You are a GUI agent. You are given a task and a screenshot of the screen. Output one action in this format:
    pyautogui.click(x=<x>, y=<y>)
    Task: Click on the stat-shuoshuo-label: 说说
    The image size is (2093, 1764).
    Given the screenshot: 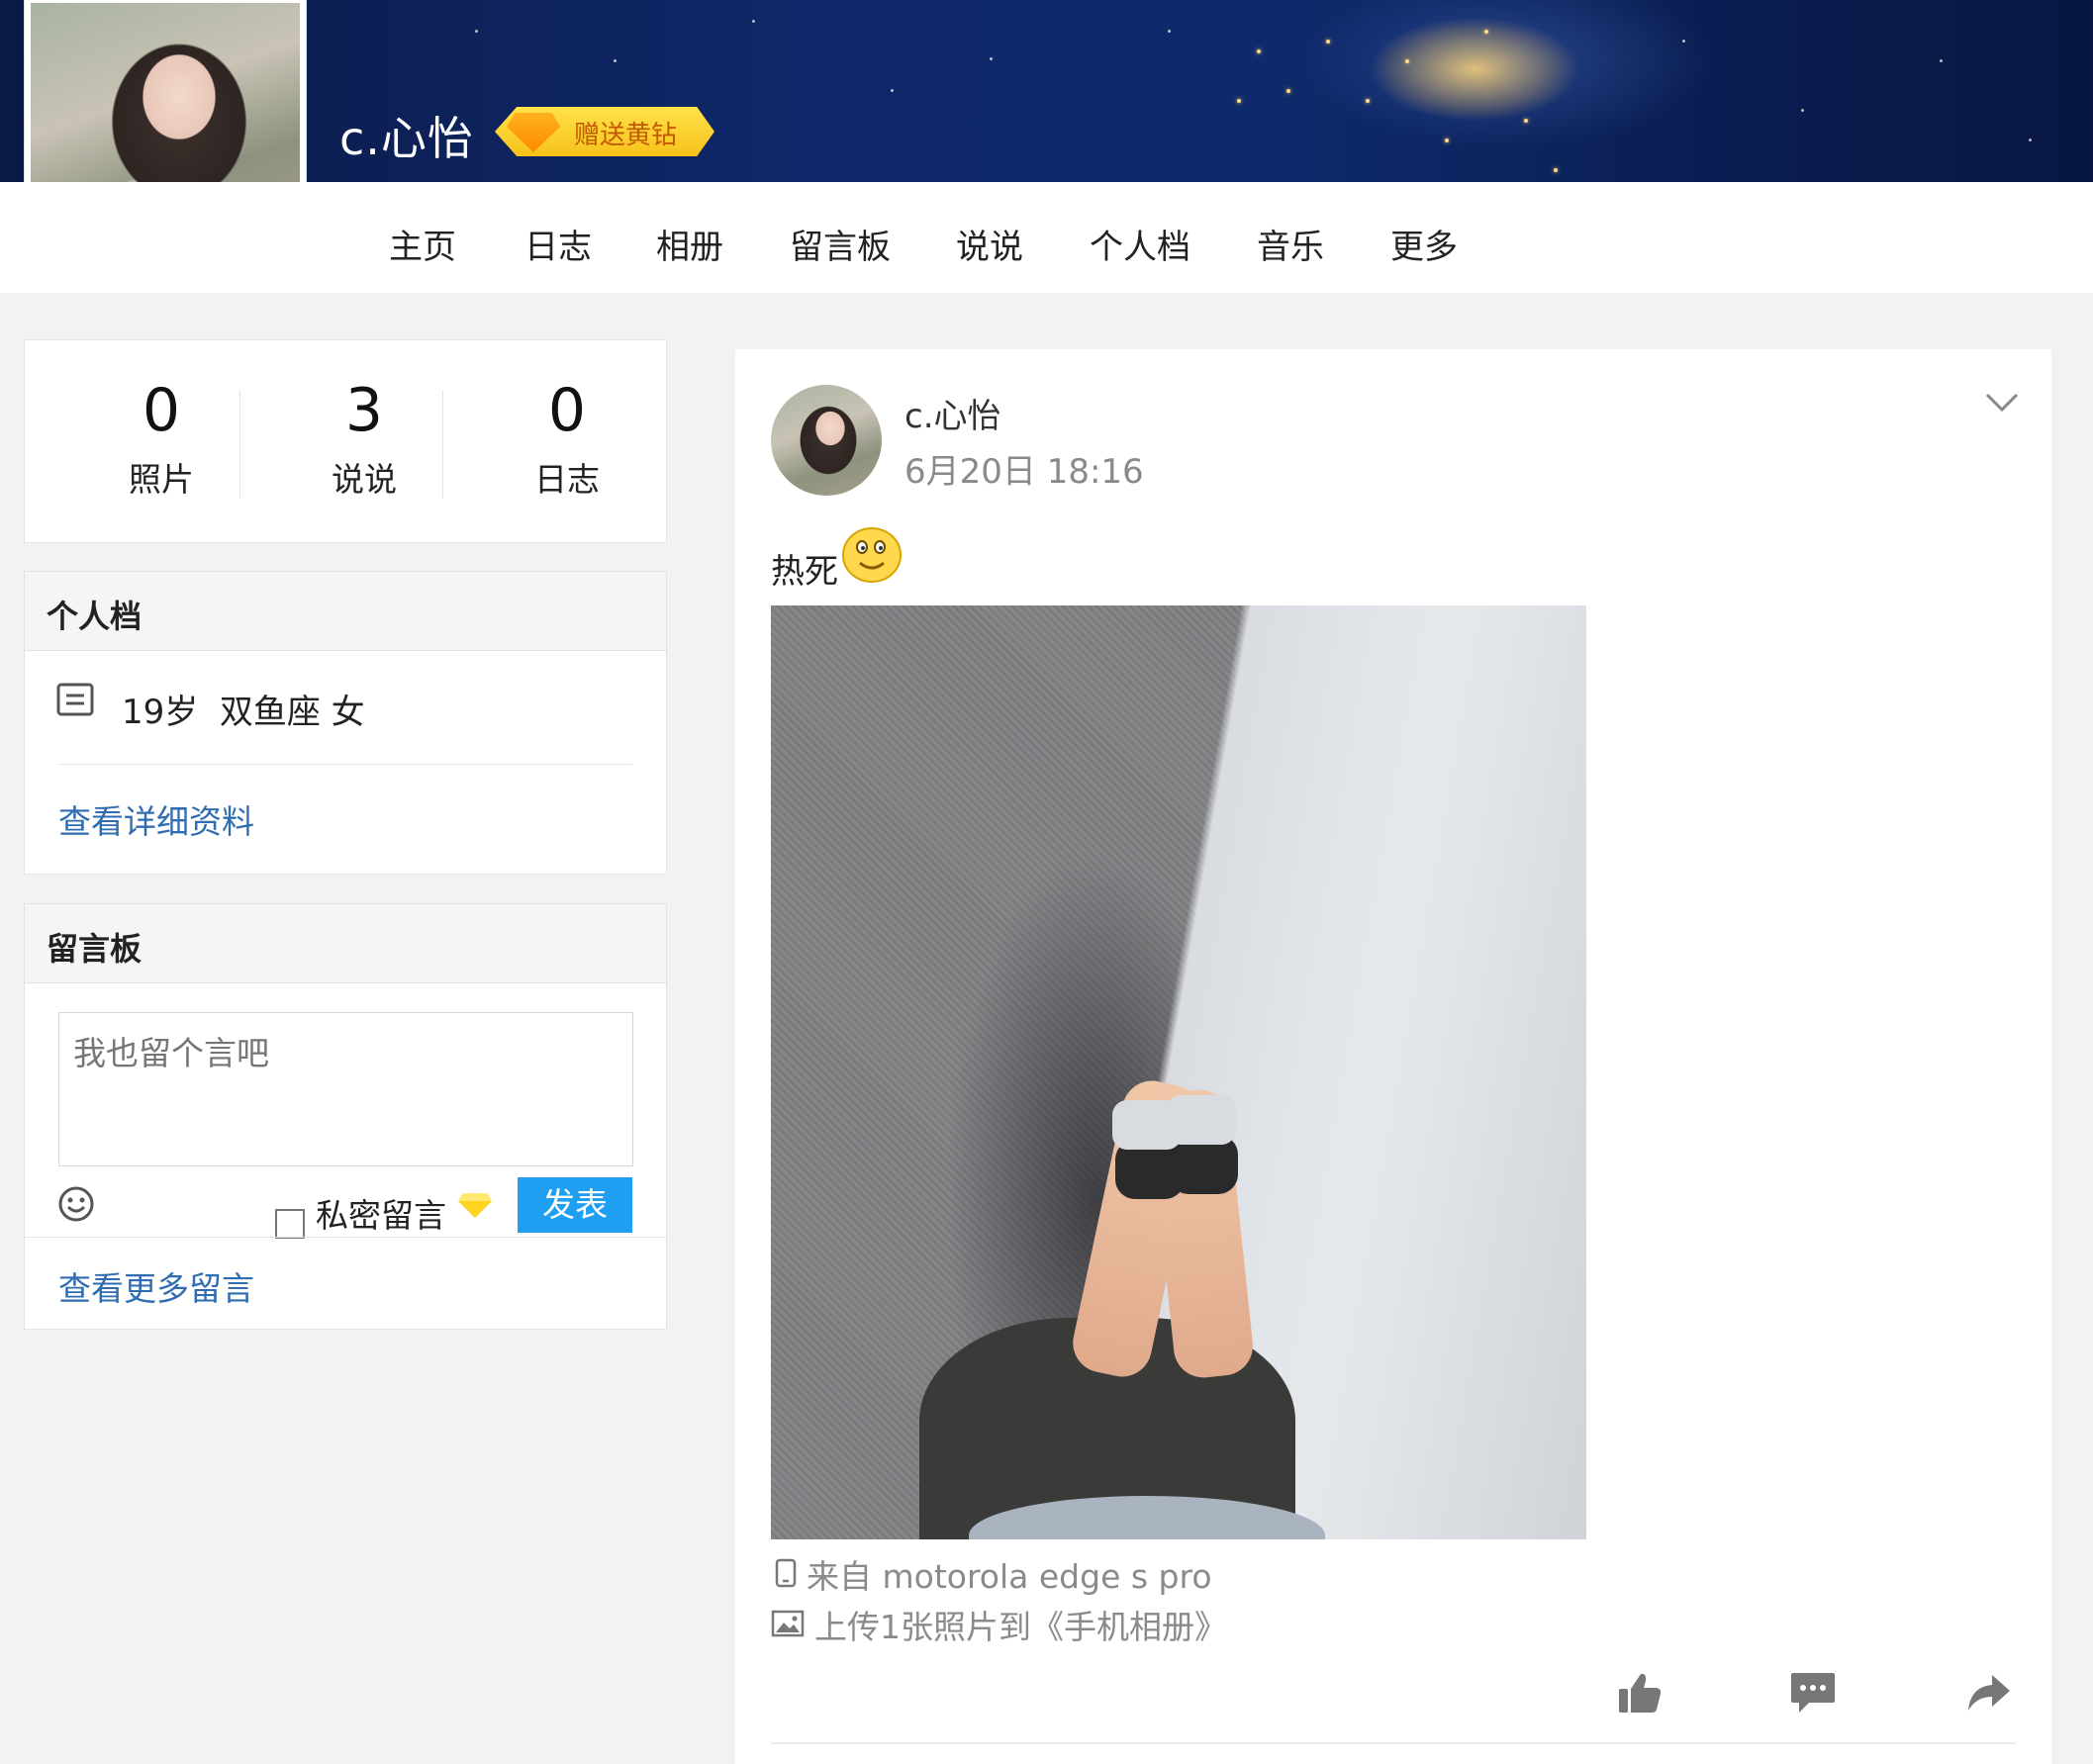 What is the action you would take?
    pyautogui.click(x=365, y=479)
    